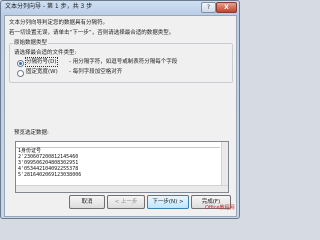  I want to click on delimited-label: 分隔符号(D), so click(41, 62).